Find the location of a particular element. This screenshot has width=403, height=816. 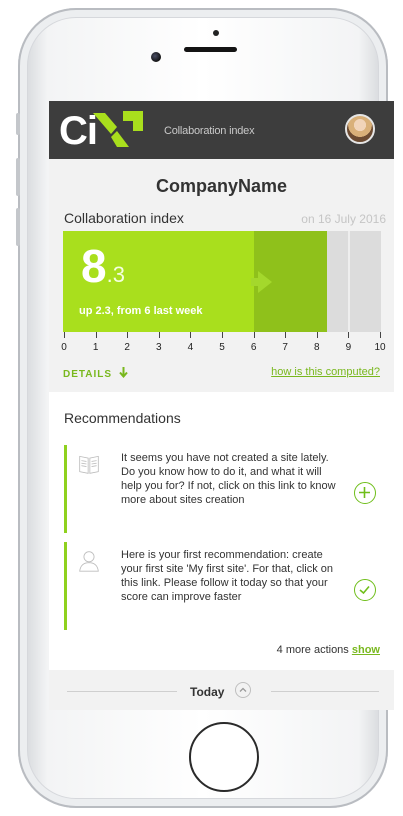

logo-arrow-icon is located at coordinates (118, 129).